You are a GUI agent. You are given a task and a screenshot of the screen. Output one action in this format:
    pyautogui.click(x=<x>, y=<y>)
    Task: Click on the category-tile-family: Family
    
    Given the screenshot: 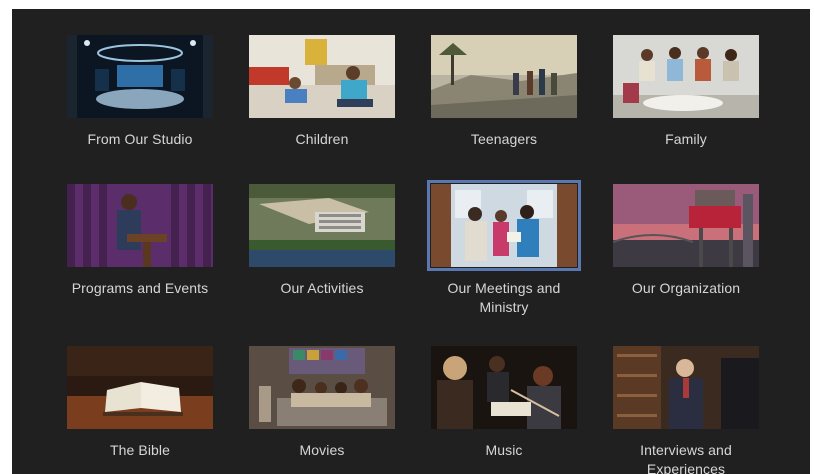 What is the action you would take?
    pyautogui.click(x=686, y=92)
    